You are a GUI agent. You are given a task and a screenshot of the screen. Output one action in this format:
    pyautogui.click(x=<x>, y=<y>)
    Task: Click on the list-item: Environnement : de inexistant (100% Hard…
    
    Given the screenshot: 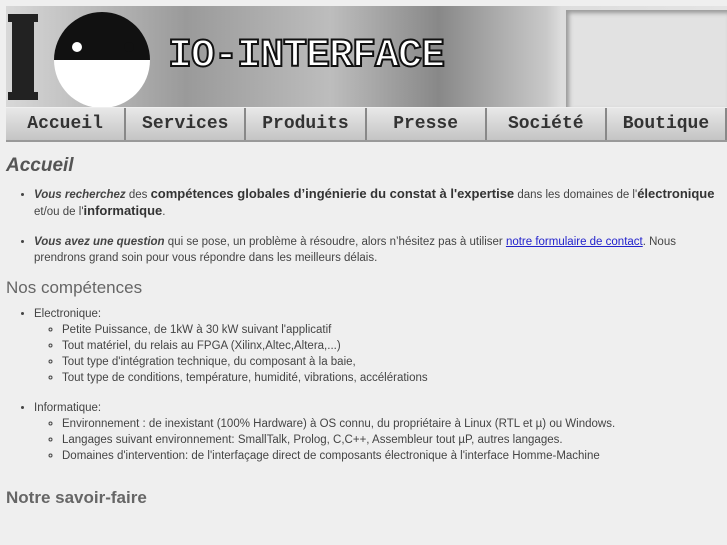 What is the action you would take?
    pyautogui.click(x=394, y=424)
    